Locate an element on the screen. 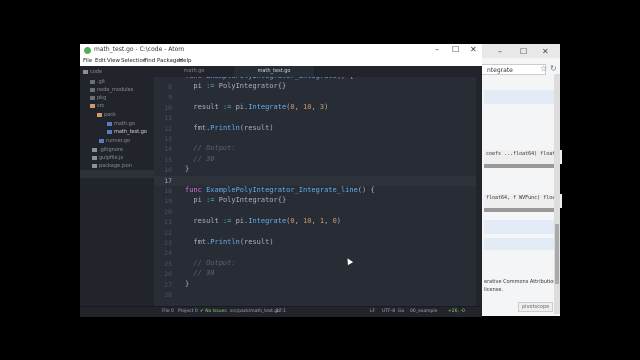 This screenshot has width=640, height=360. line-number: 9 is located at coordinates (170, 97).